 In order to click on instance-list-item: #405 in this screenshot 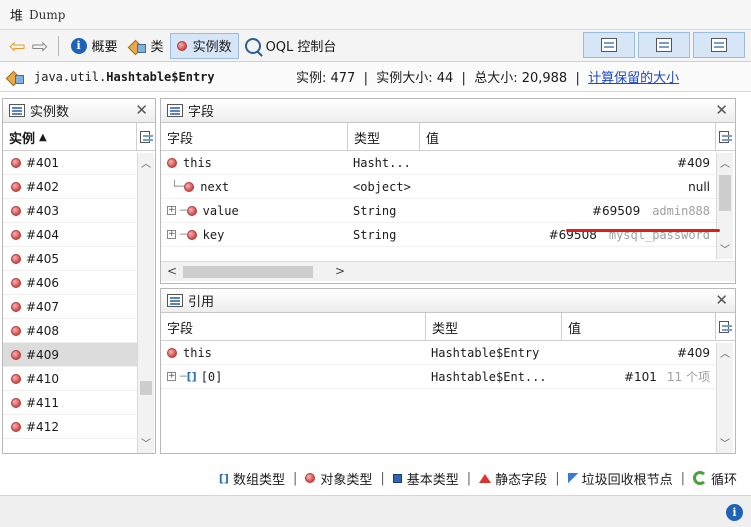, I will do `click(70, 259)`.